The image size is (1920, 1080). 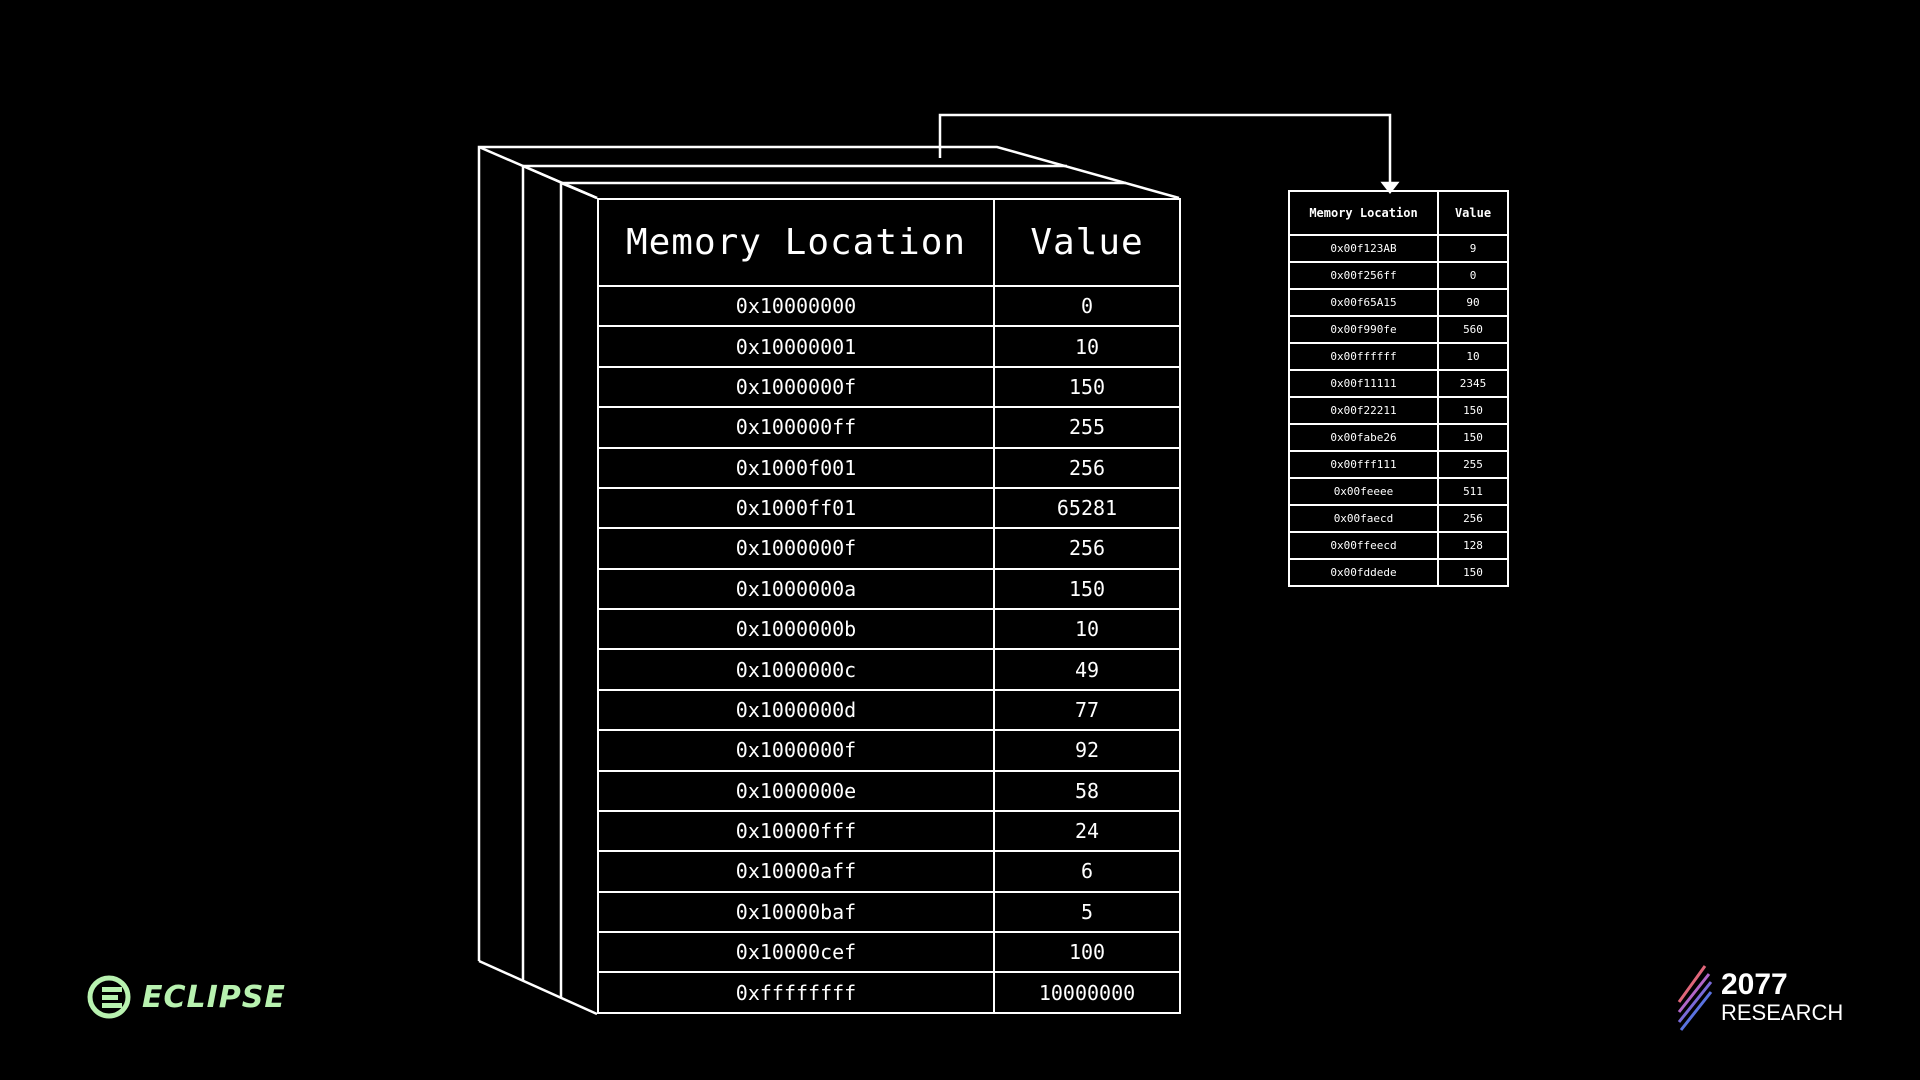 I want to click on small-table-location-cell: 0x00fddede, so click(x=1363, y=572).